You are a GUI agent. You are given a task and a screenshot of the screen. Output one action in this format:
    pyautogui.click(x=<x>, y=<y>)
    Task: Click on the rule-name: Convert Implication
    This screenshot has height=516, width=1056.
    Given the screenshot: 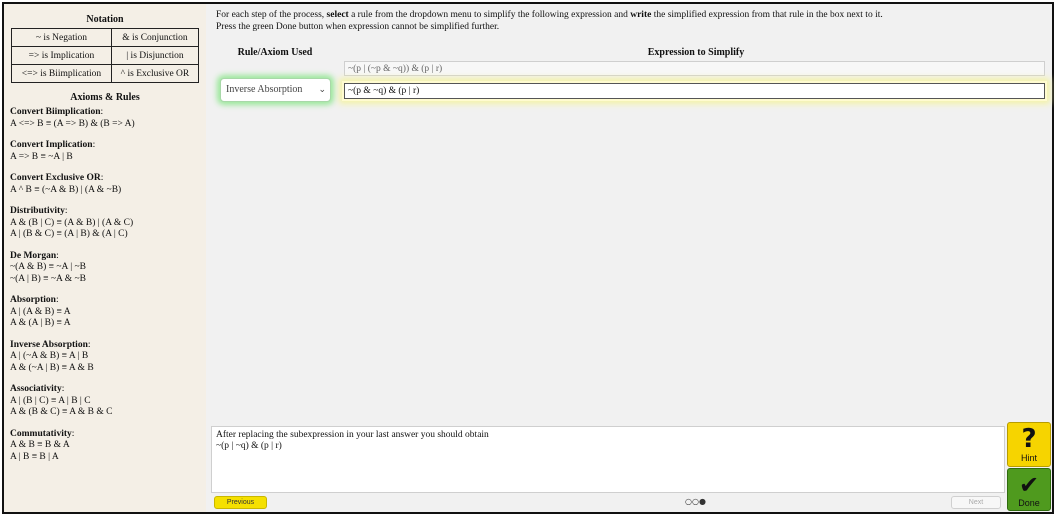 What is the action you would take?
    pyautogui.click(x=51, y=145)
    